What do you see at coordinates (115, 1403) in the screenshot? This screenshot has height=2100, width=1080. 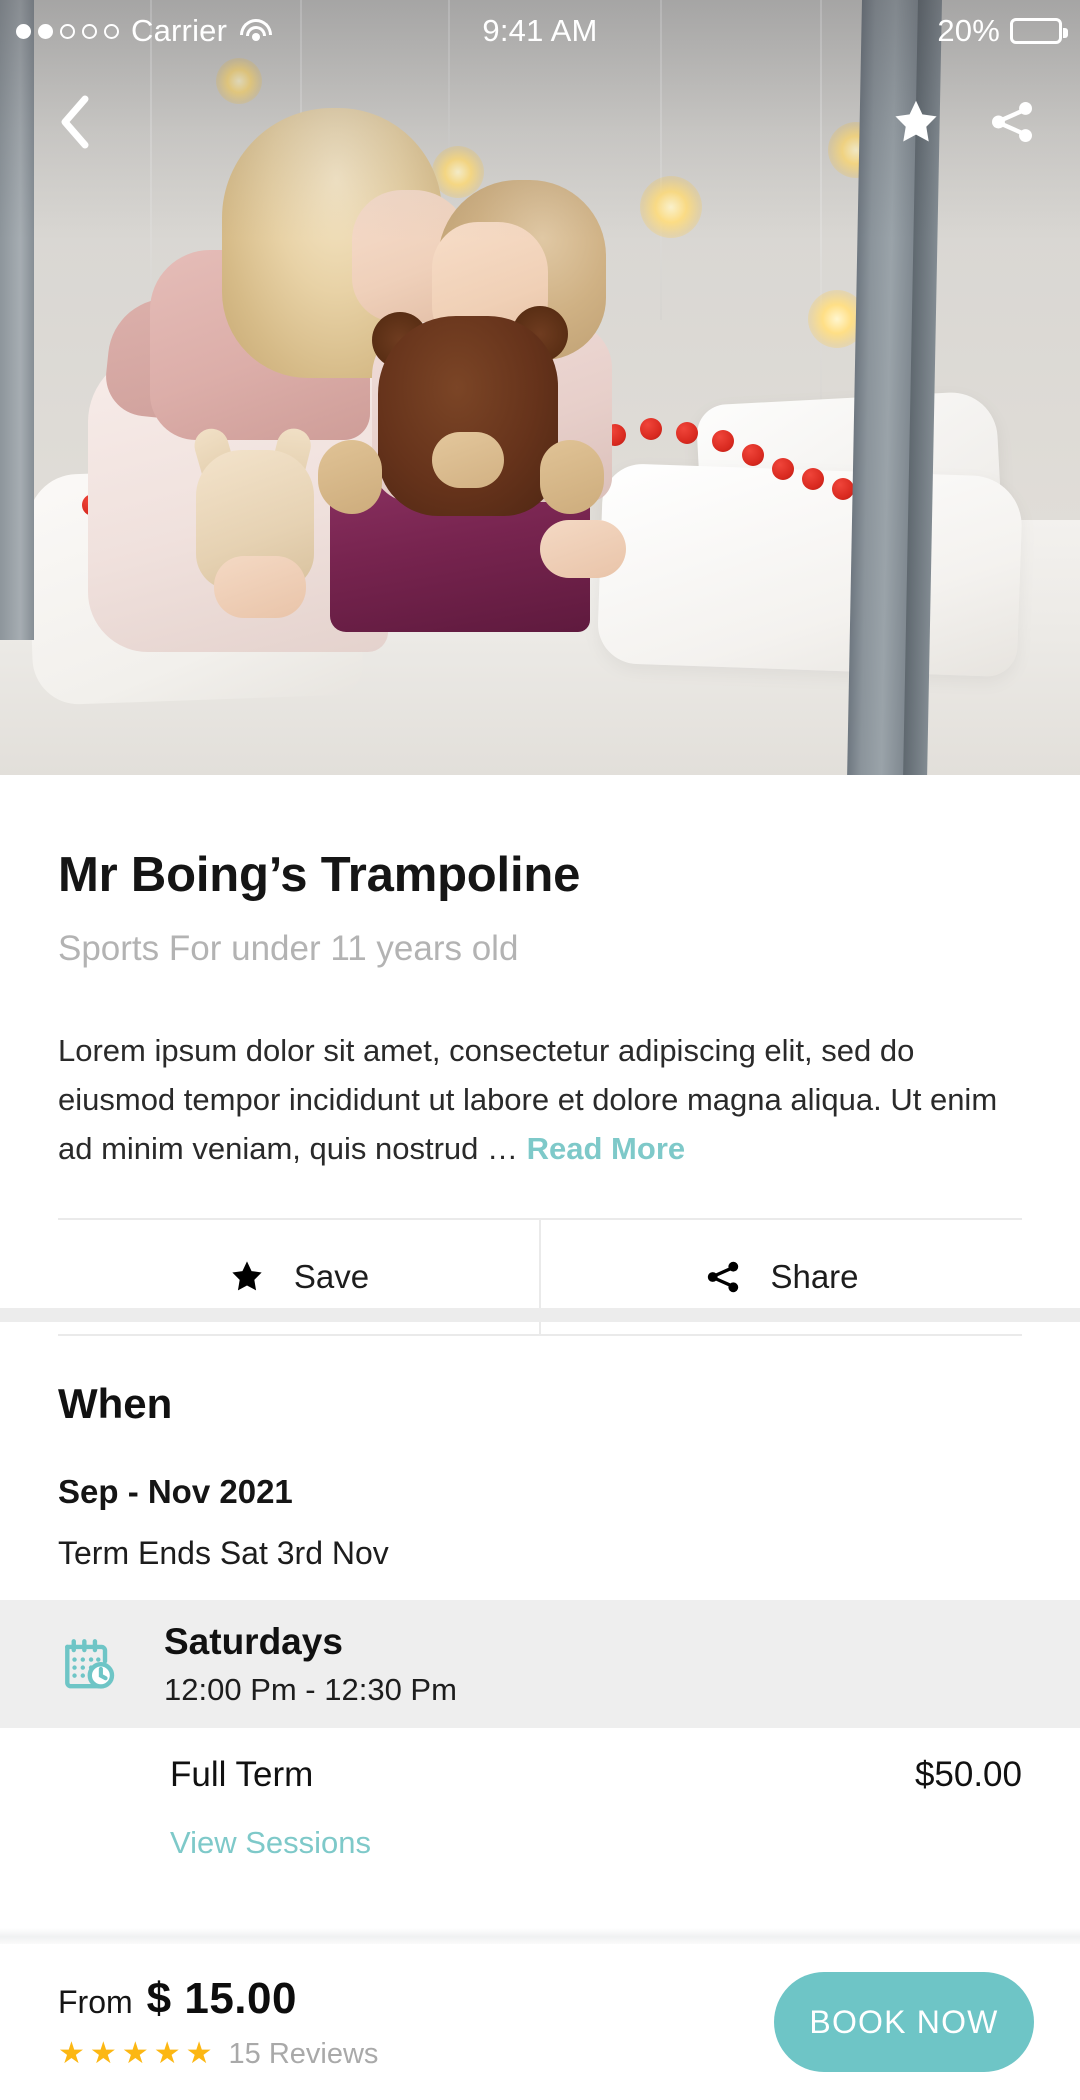 I see `when-heading: When` at bounding box center [115, 1403].